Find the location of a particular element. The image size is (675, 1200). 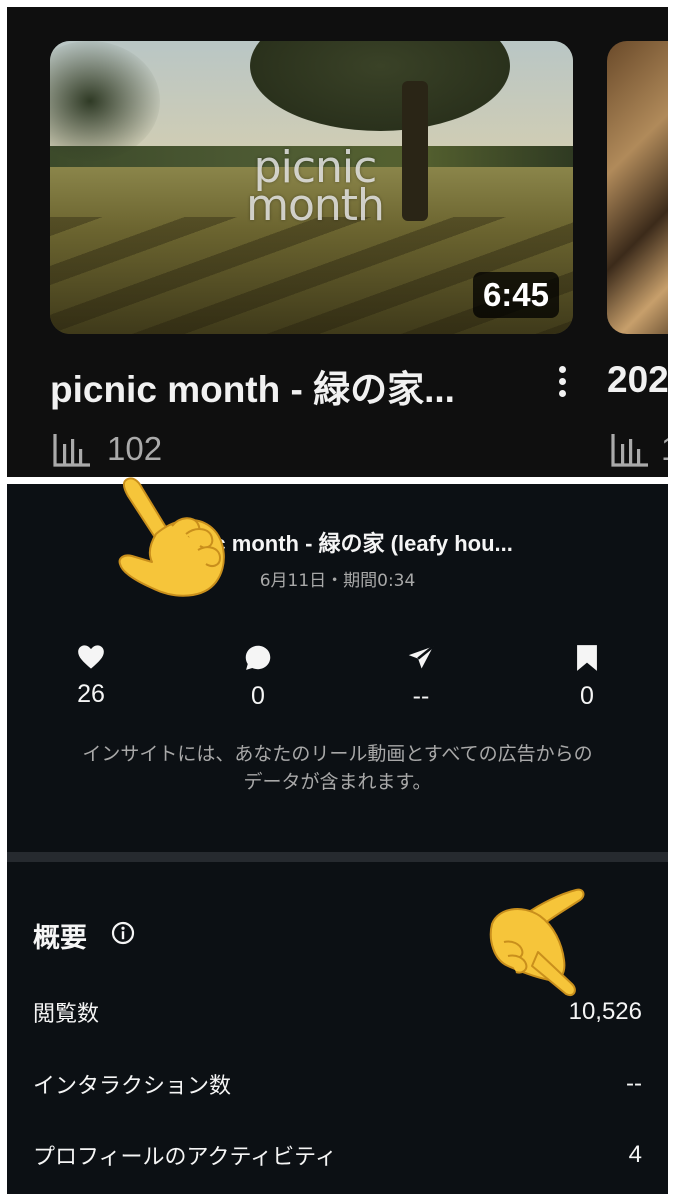

pointing-hand-emoji-down is located at coordinates (537, 942).